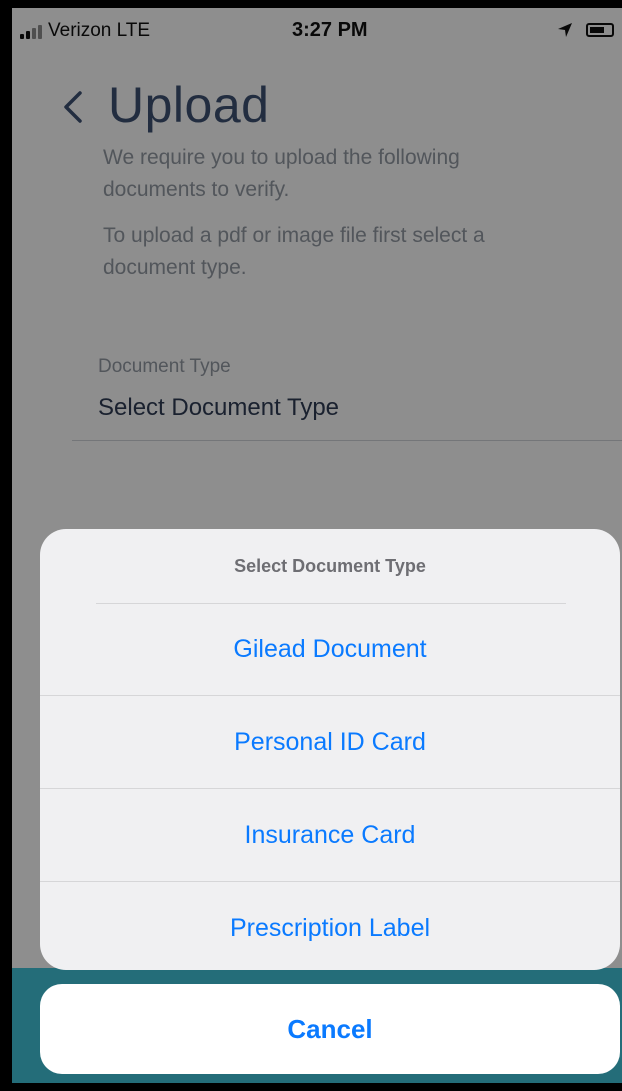 The height and width of the screenshot is (1091, 622). What do you see at coordinates (330, 925) in the screenshot?
I see `option-prescription-label: Prescription Label` at bounding box center [330, 925].